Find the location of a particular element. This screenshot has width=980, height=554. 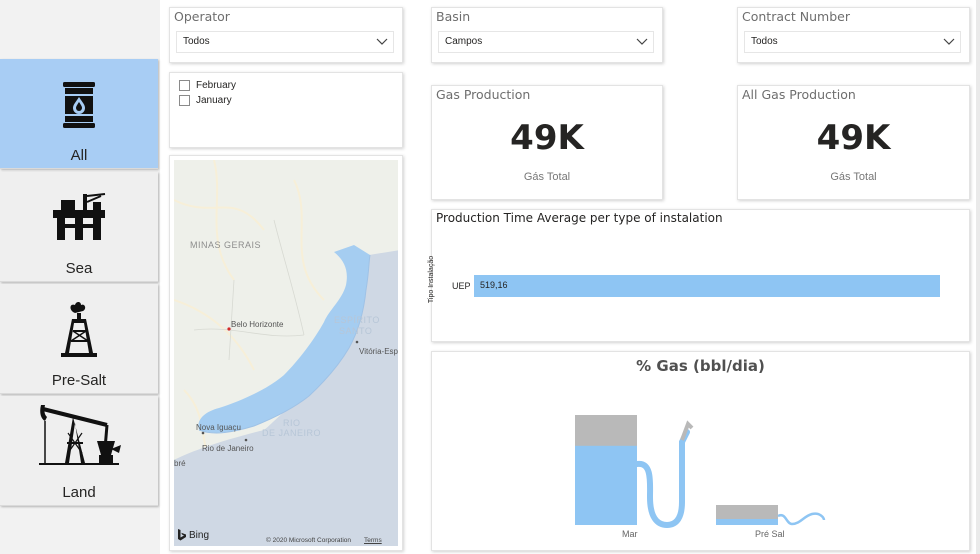

nav-label-all: All is located at coordinates (79, 155).